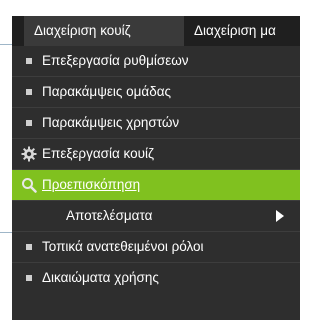 This screenshot has height=320, width=320. I want to click on menu-item-label: Δικαιώματα χρήσης, so click(100, 277).